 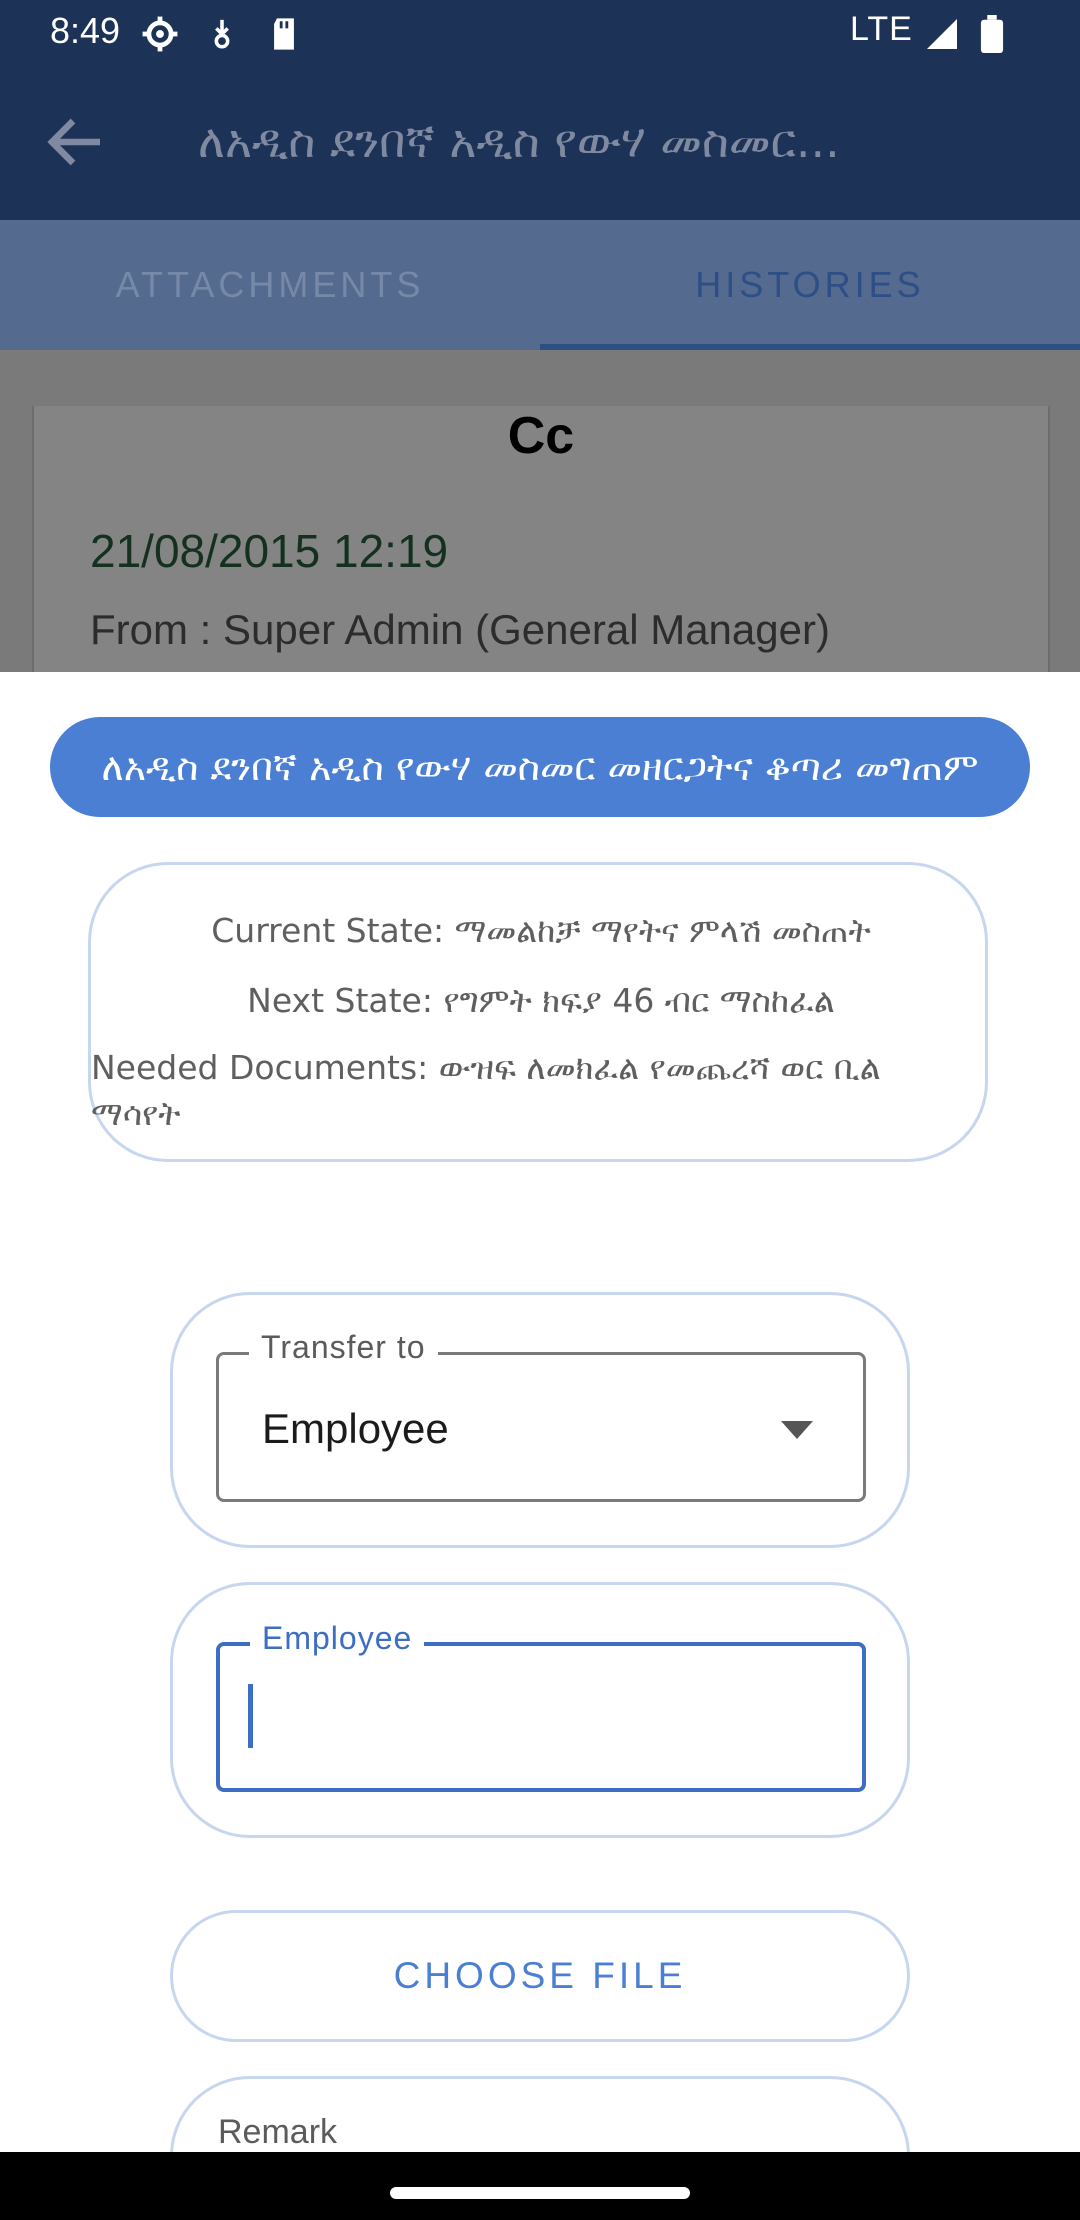 What do you see at coordinates (85, 30) in the screenshot?
I see `status-time: 8:49` at bounding box center [85, 30].